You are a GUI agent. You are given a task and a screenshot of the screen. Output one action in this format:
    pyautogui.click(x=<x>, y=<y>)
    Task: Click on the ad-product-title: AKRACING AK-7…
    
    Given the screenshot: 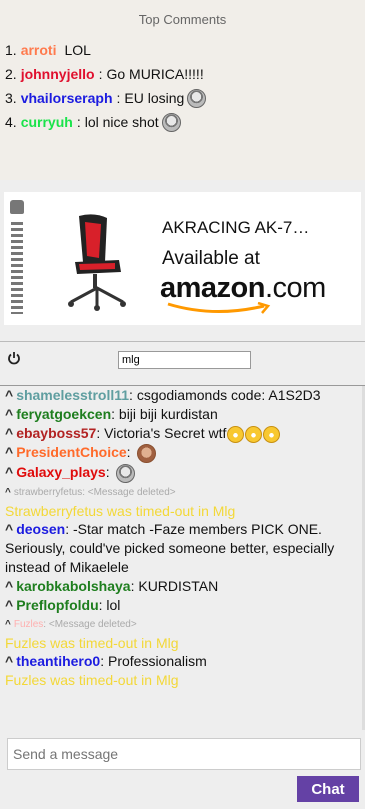 What is the action you would take?
    pyautogui.click(x=236, y=227)
    